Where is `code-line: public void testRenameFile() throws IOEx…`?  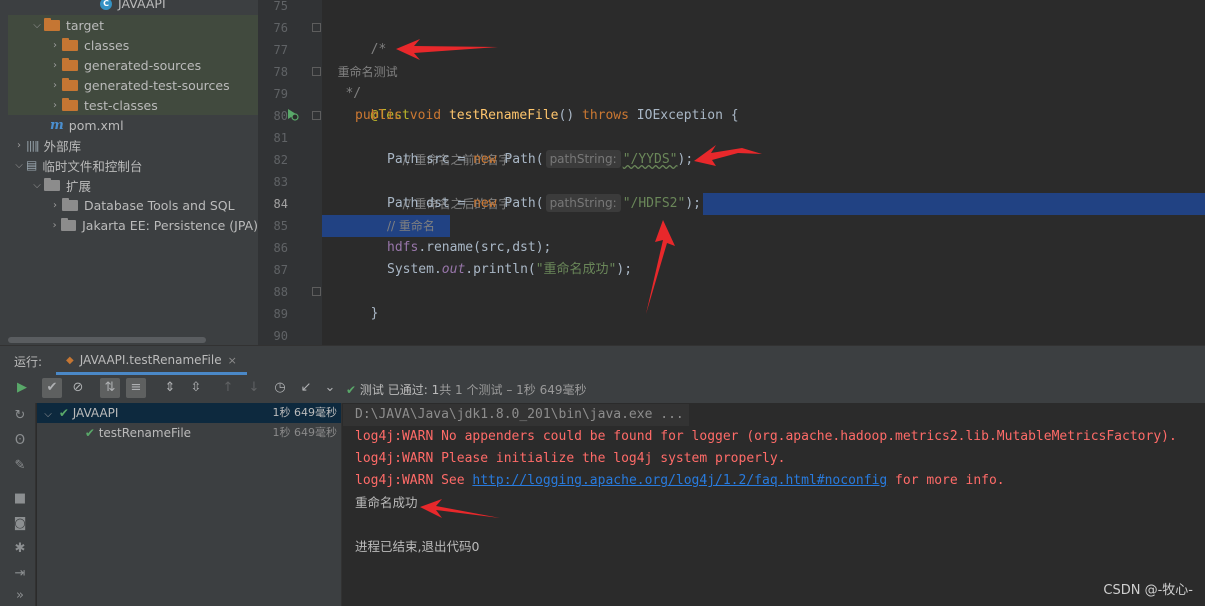
code-line: public void testRenameFile() throws IOEx… is located at coordinates (547, 115).